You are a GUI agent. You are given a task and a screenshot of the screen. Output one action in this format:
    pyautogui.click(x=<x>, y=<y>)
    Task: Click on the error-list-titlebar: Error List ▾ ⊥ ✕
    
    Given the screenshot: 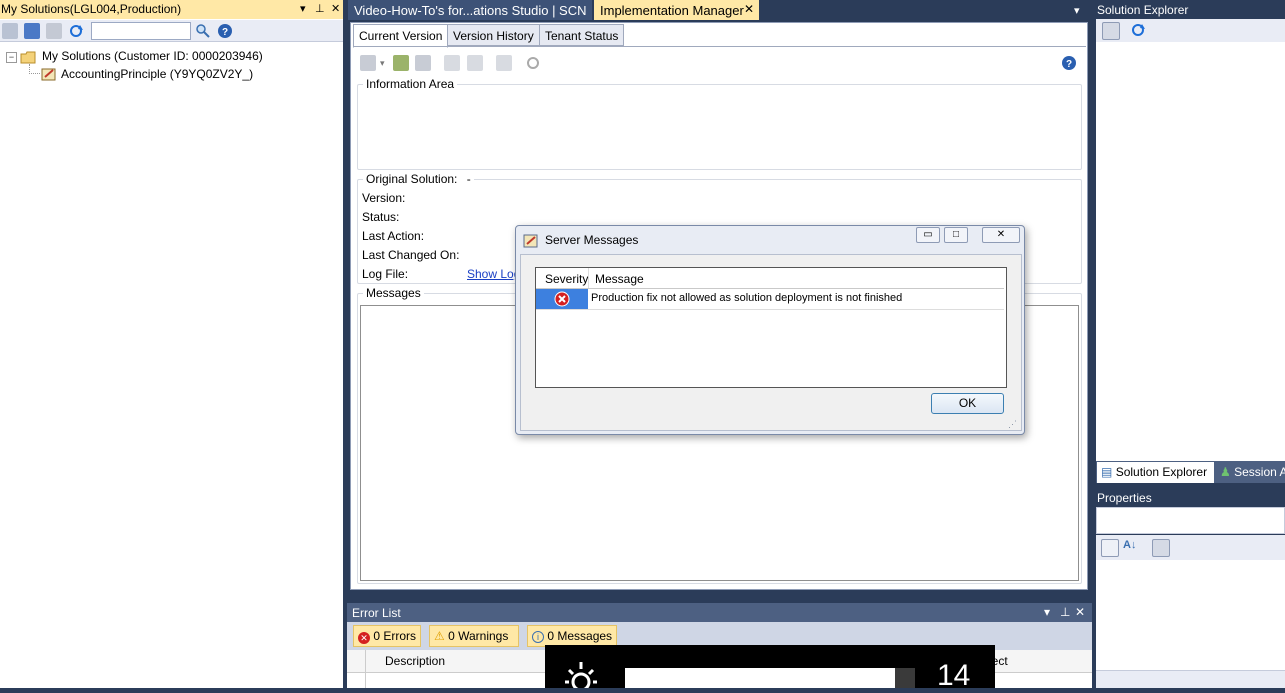 What is the action you would take?
    pyautogui.click(x=719, y=612)
    